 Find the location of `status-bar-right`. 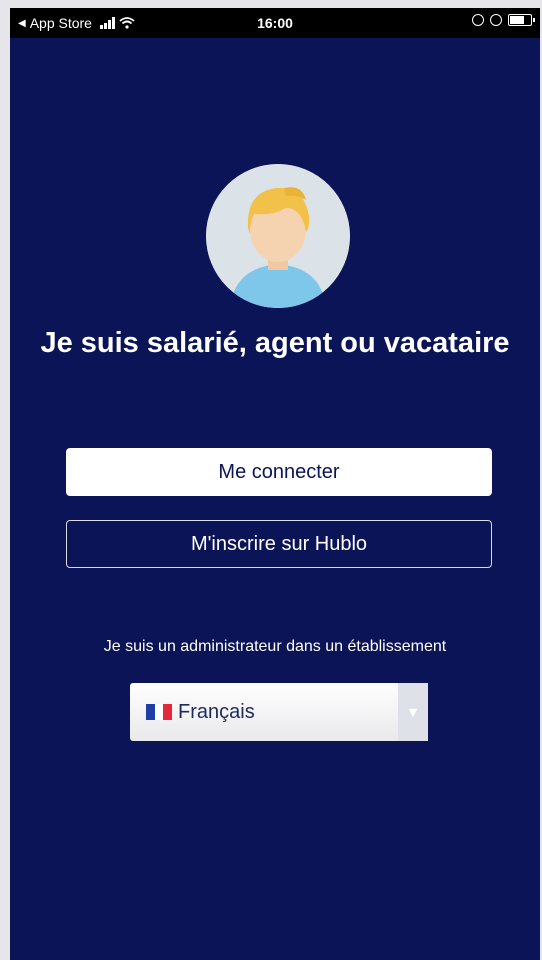

status-bar-right is located at coordinates (503, 20).